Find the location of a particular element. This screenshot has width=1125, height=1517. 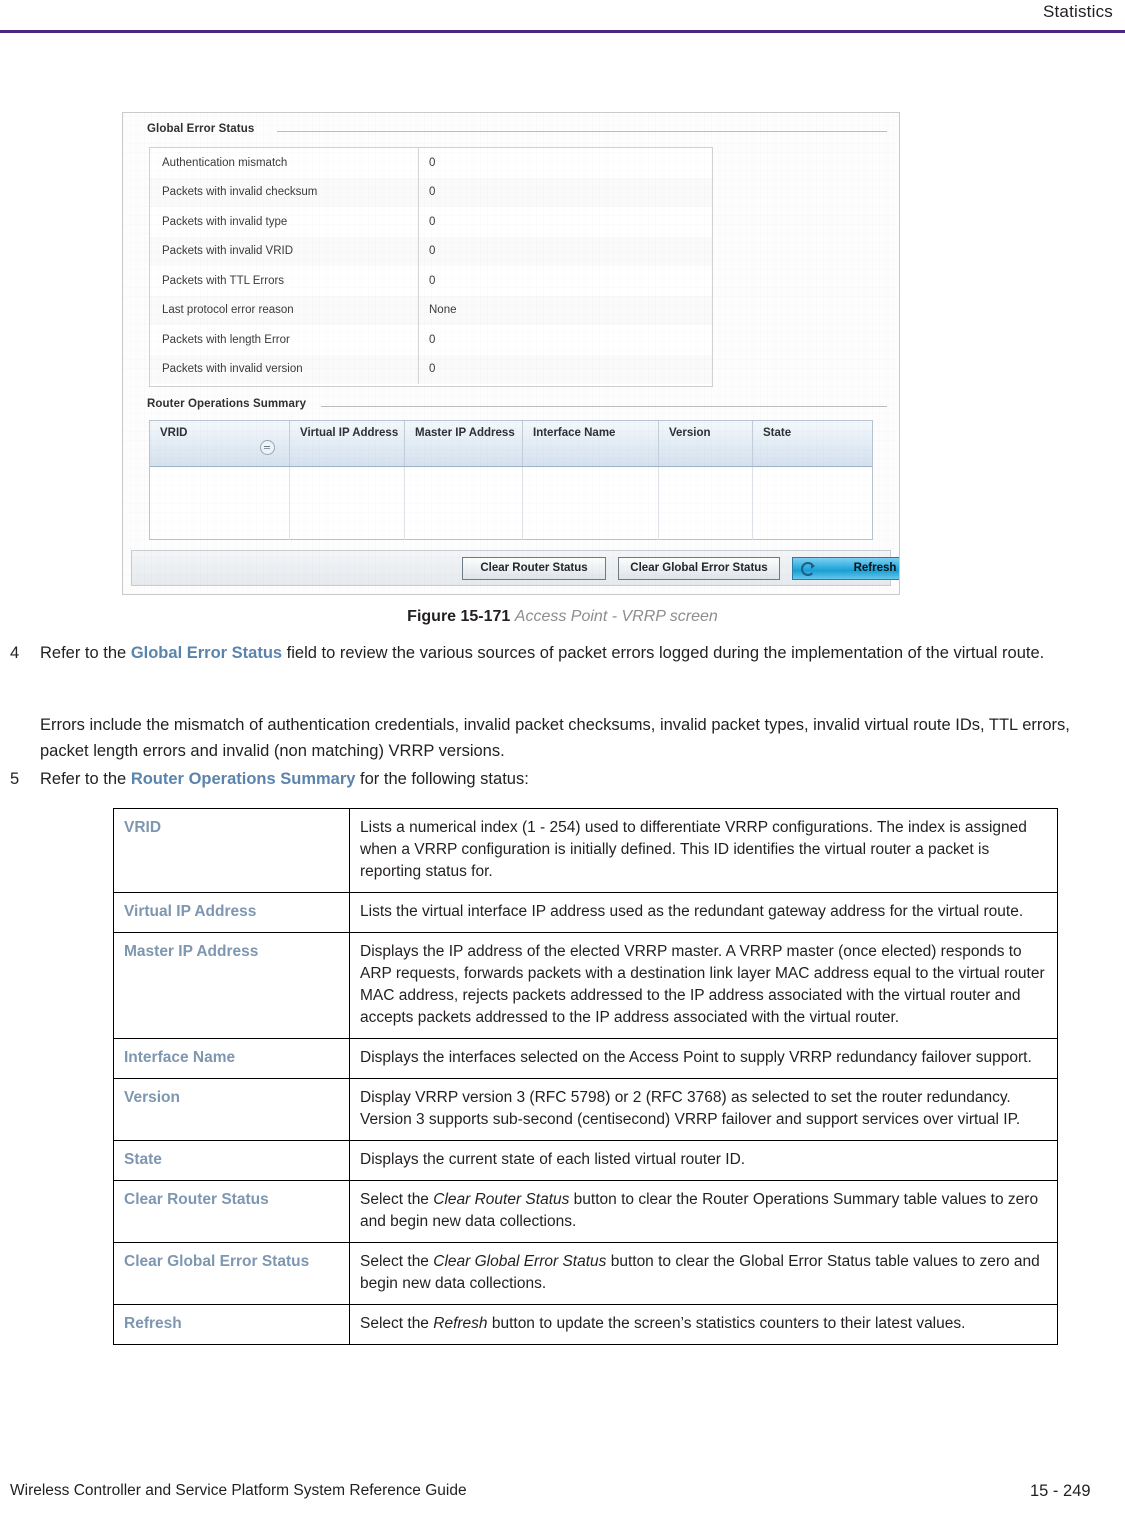

desc-emphasis: Clear Router Status is located at coordinates (501, 1199).